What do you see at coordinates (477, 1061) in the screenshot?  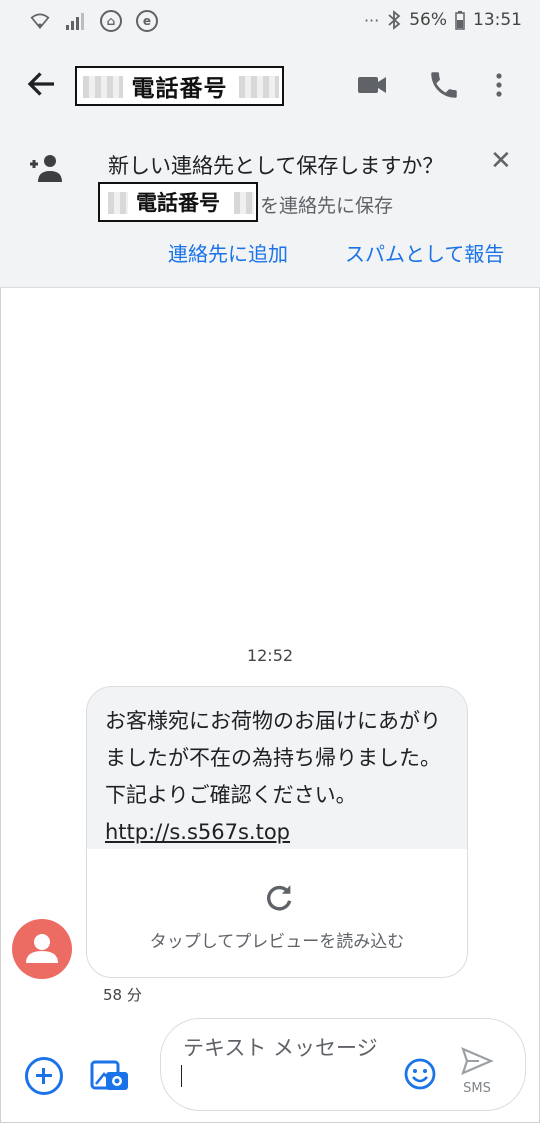 I see `send-icon` at bounding box center [477, 1061].